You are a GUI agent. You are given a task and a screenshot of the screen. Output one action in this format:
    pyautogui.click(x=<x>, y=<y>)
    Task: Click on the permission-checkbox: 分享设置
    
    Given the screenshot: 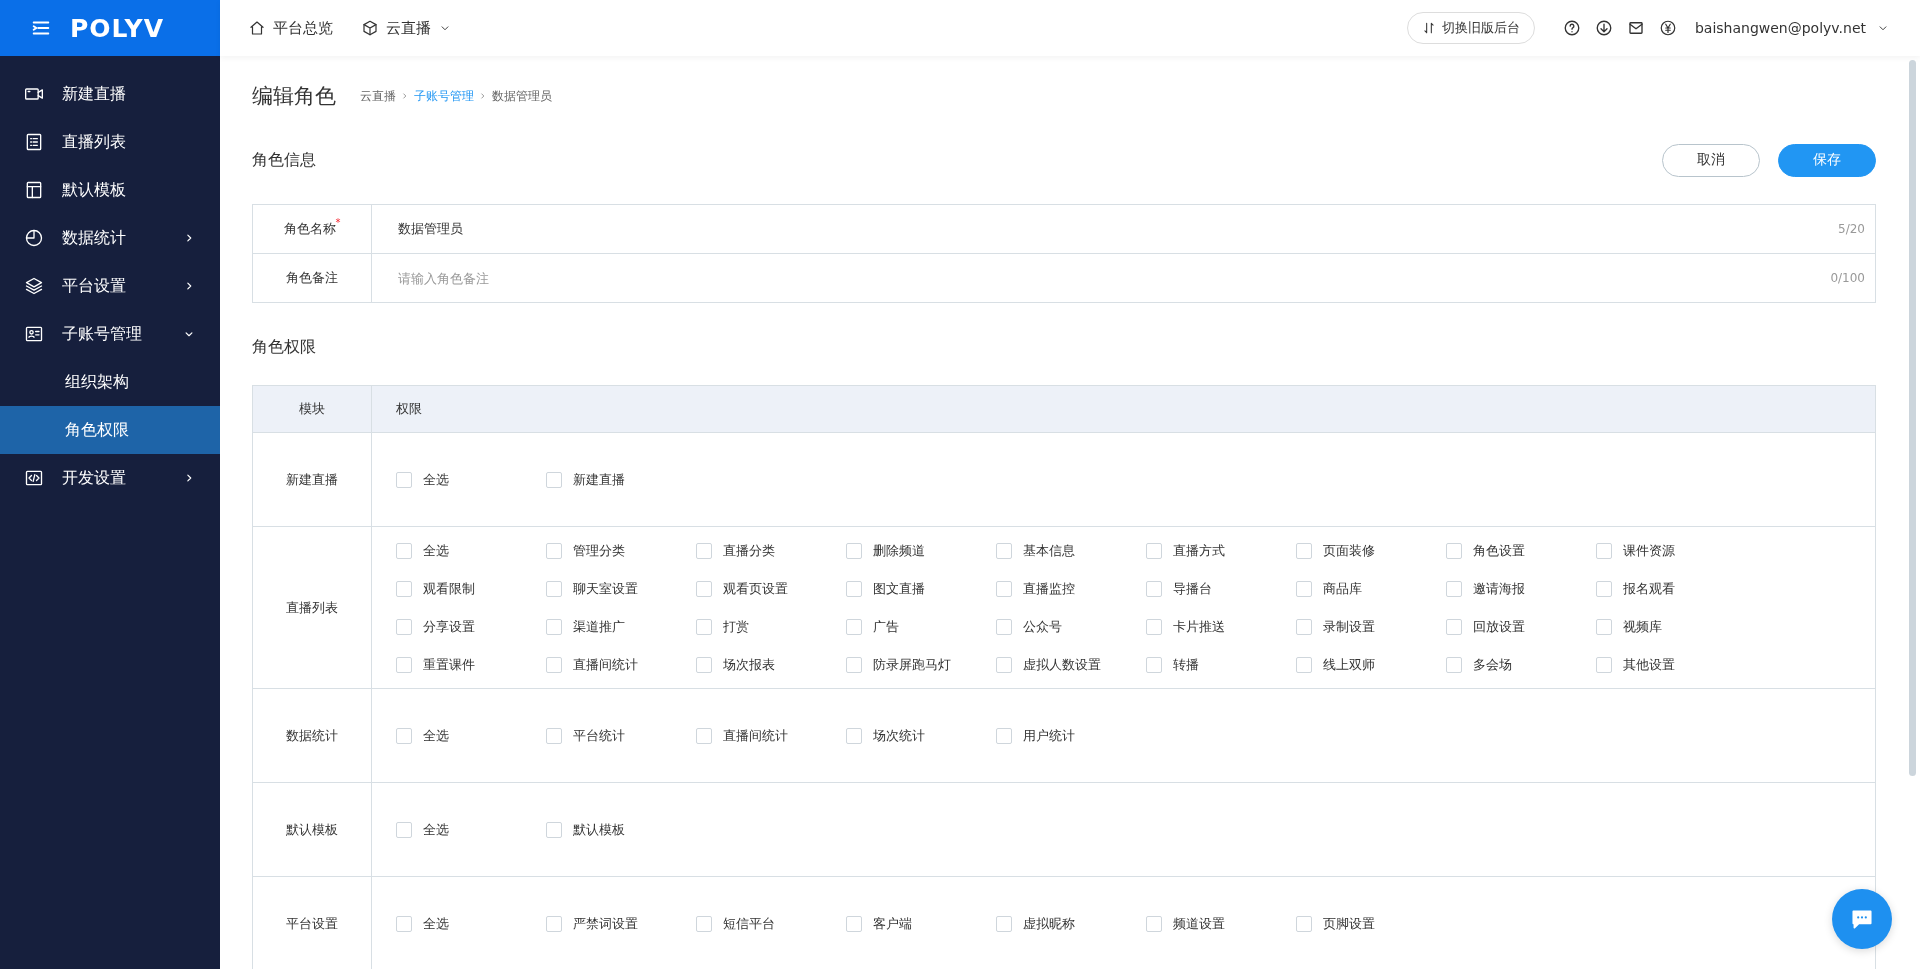 What is the action you would take?
    pyautogui.click(x=471, y=626)
    